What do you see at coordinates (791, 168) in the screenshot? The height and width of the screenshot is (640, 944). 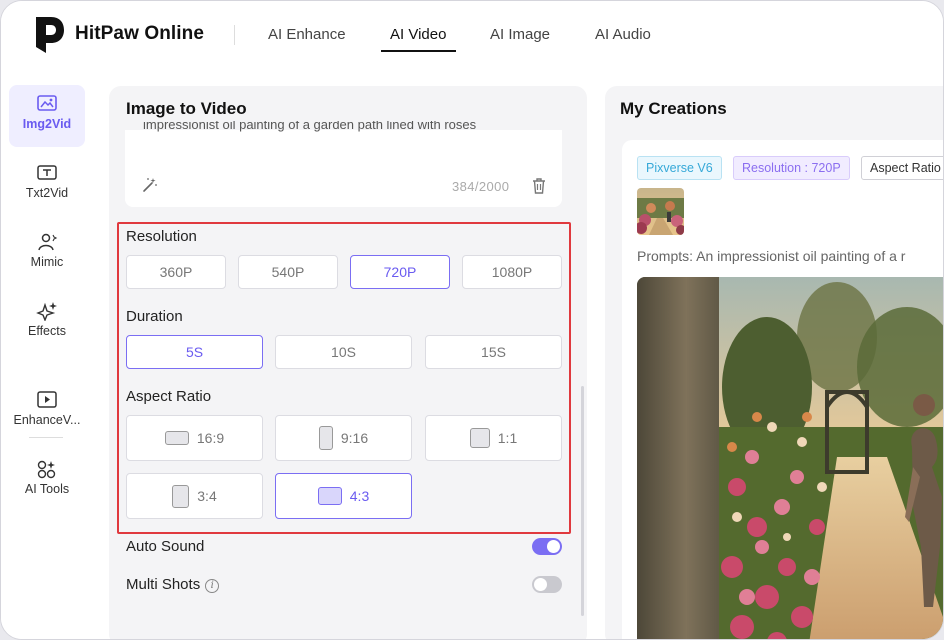 I see `resolution-tag: Resolution : 720P` at bounding box center [791, 168].